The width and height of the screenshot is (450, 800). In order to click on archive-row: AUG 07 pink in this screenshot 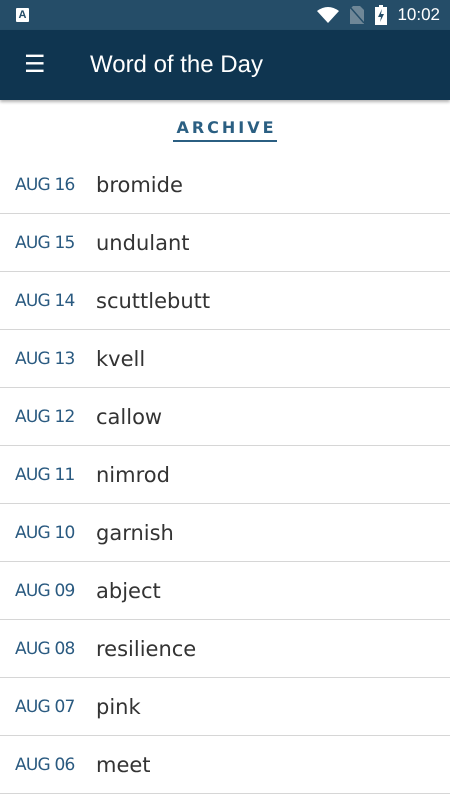, I will do `click(225, 707)`.